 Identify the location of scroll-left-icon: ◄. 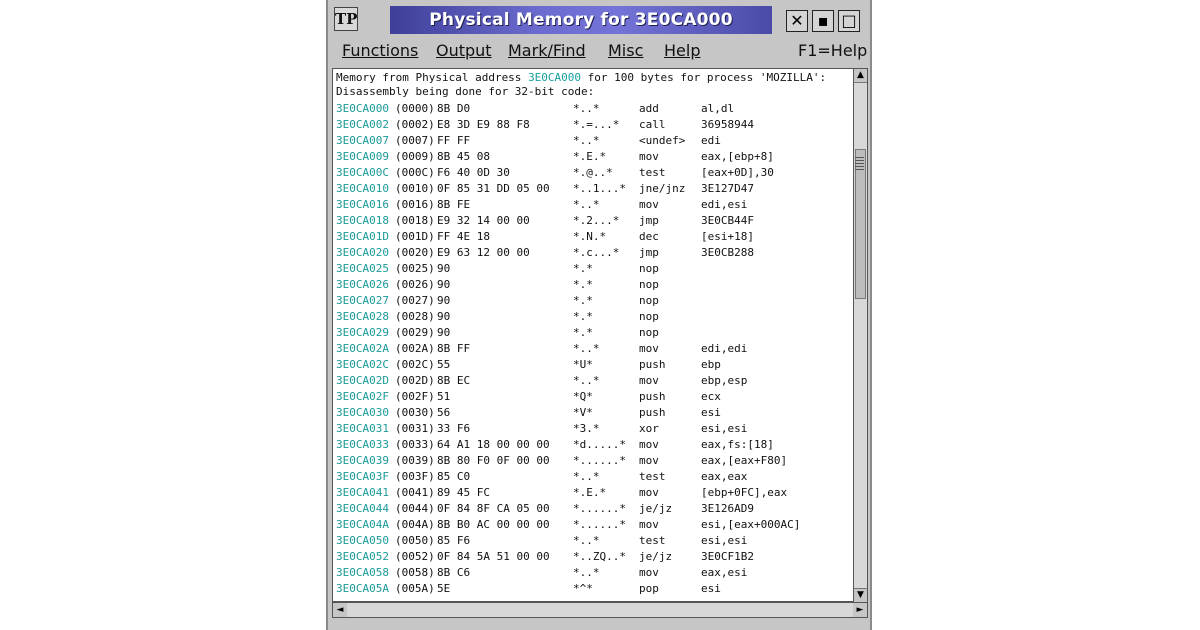
(340, 610).